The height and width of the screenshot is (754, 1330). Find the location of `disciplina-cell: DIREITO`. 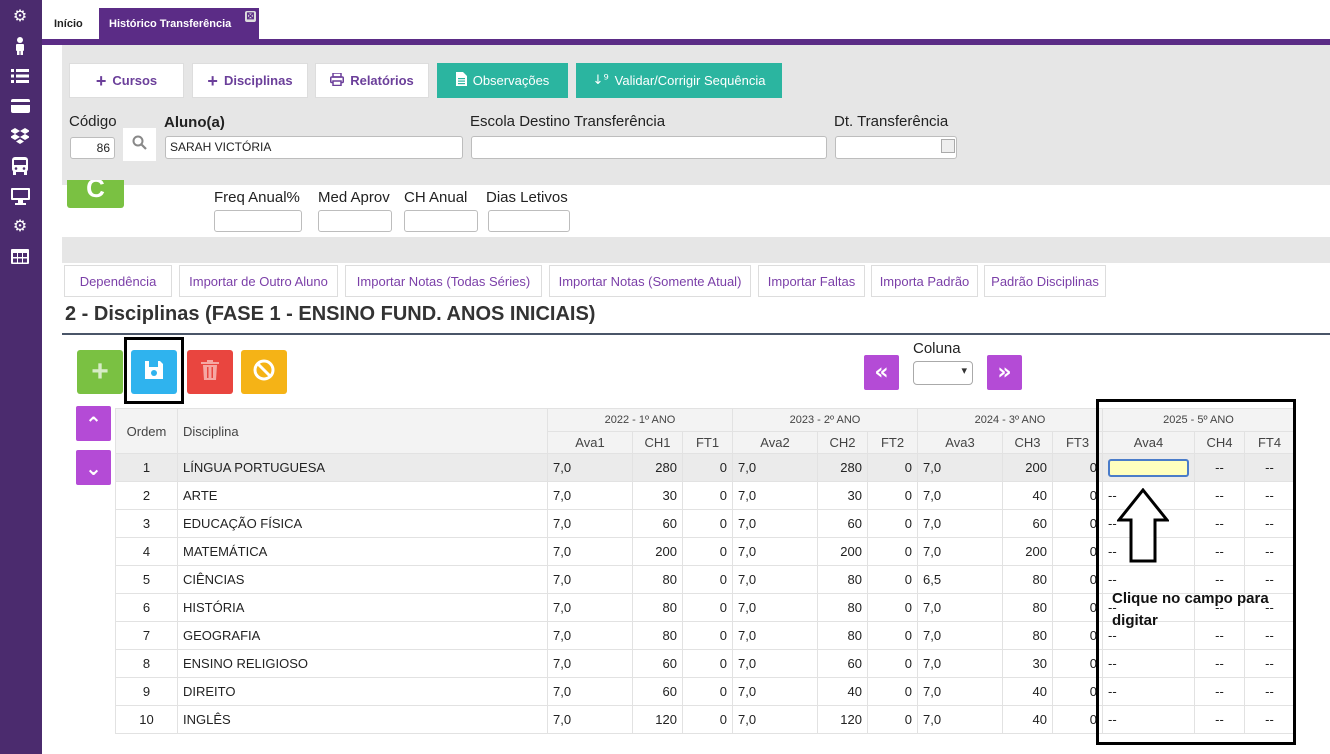

disciplina-cell: DIREITO is located at coordinates (362, 691).